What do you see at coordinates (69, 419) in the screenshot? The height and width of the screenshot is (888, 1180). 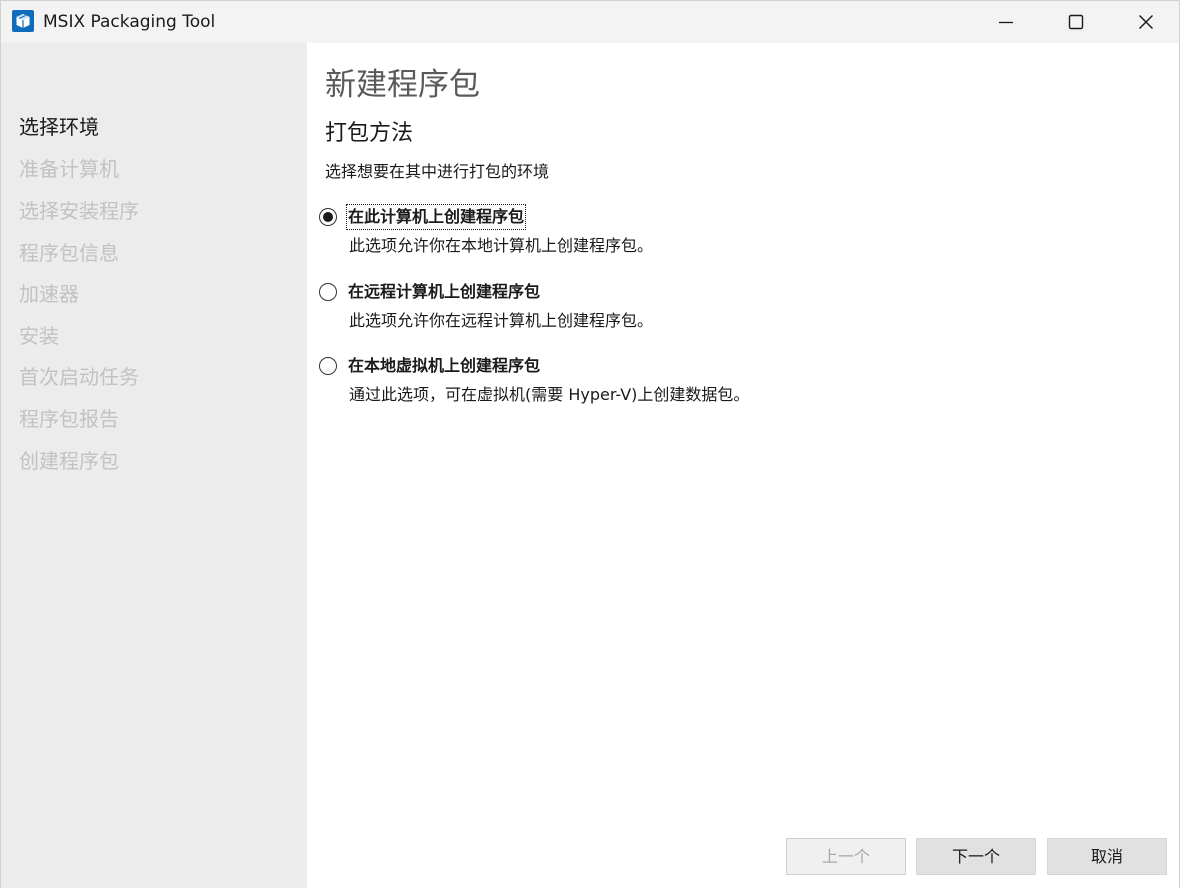 I see `step-package-report: 程序包报告` at bounding box center [69, 419].